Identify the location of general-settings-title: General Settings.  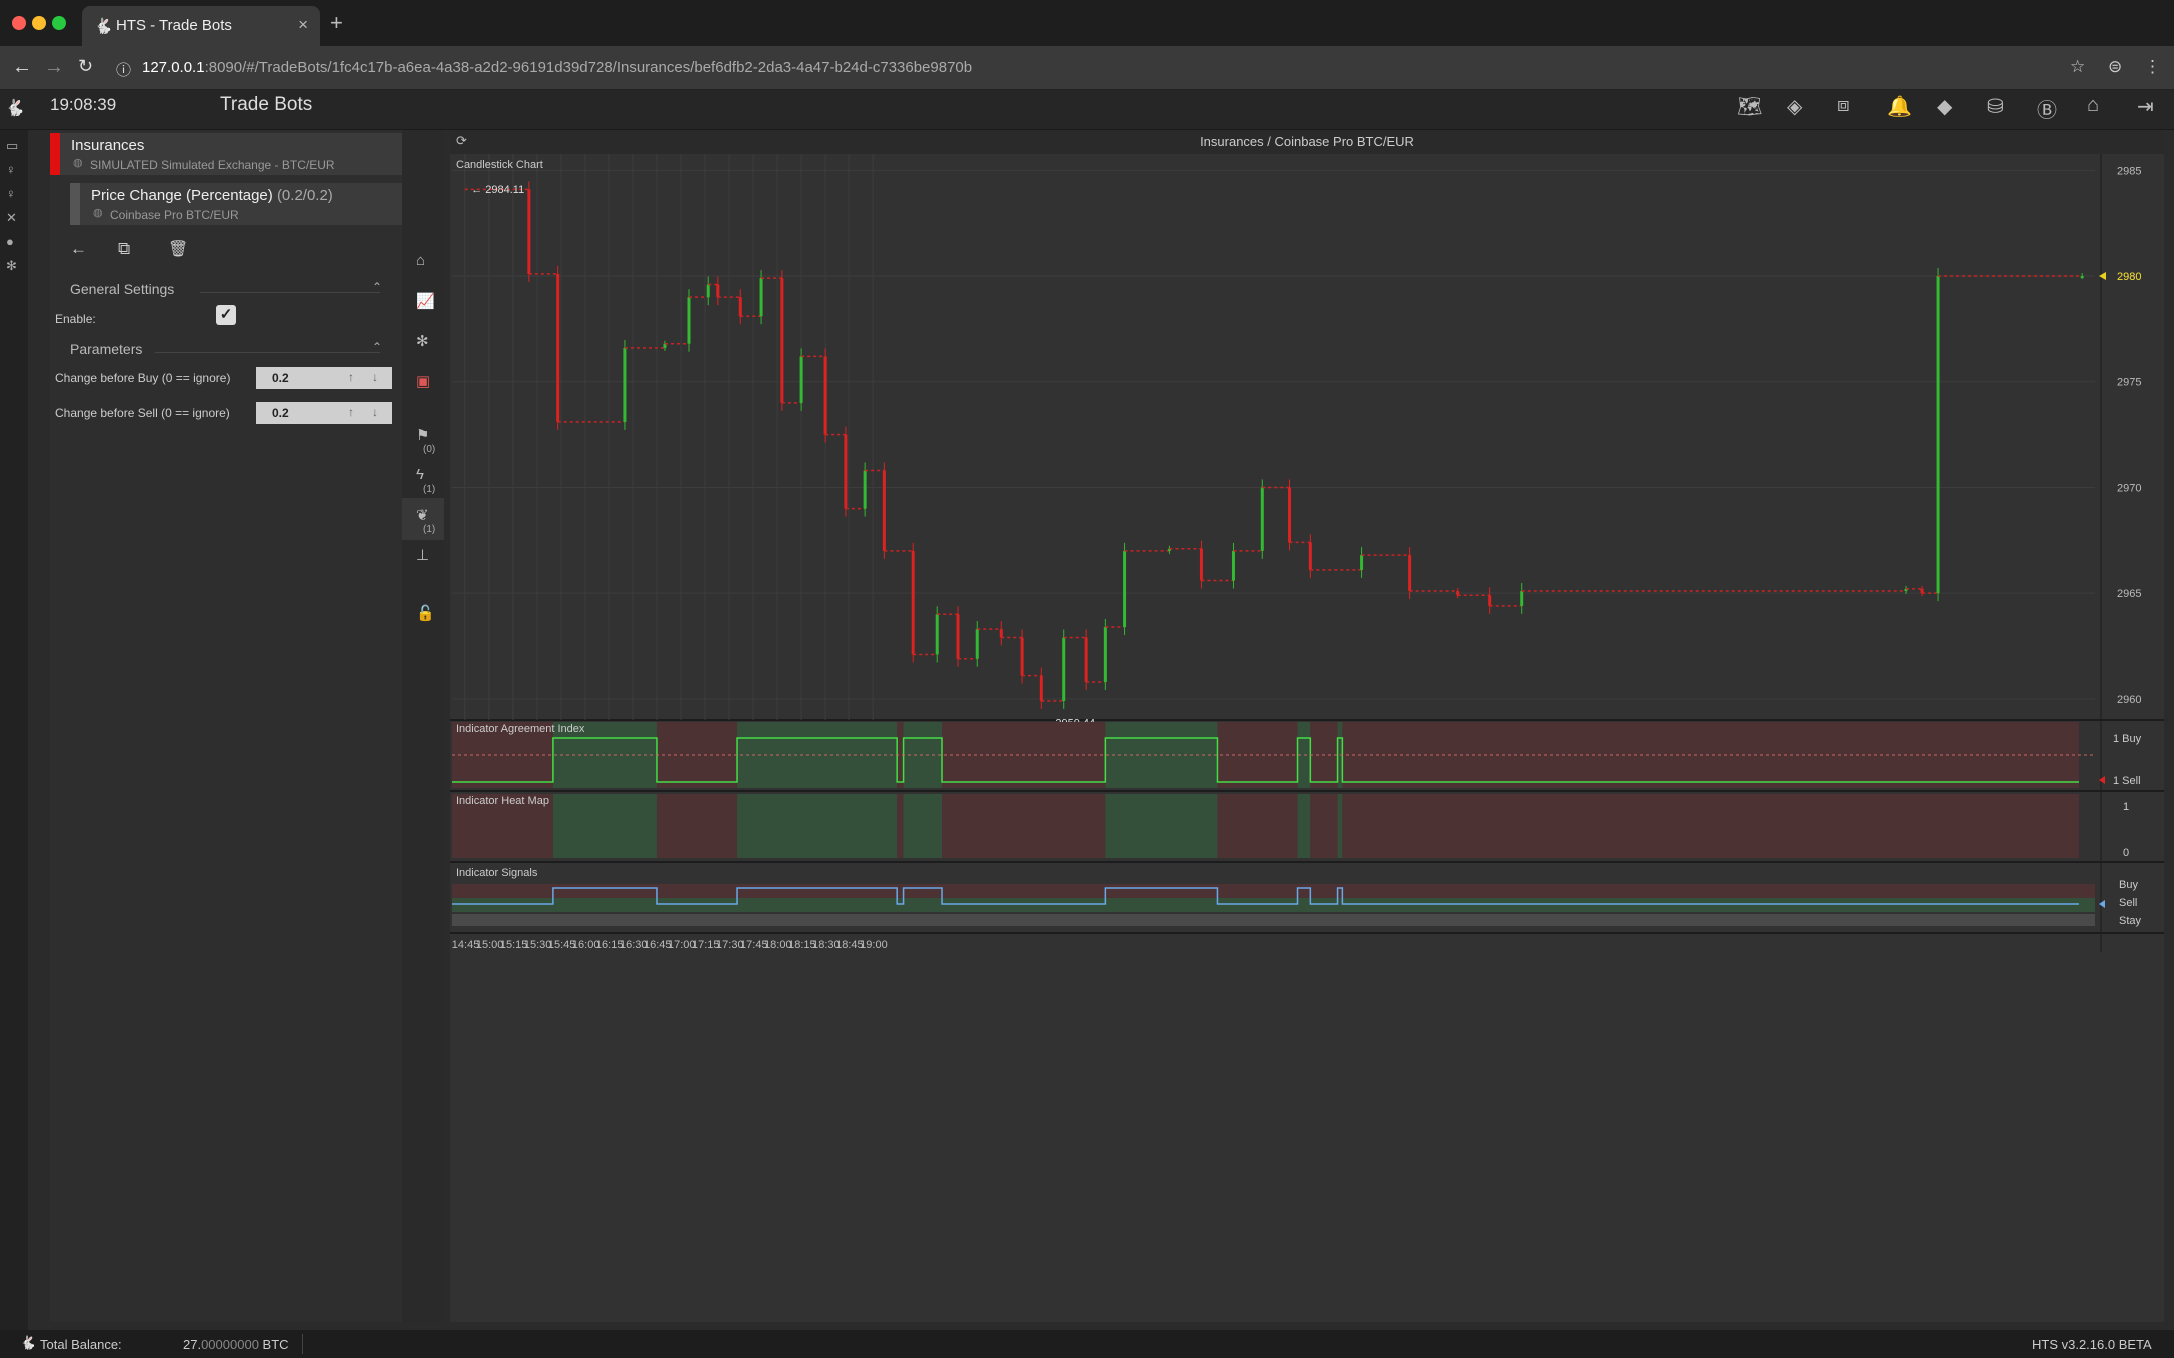
(122, 289).